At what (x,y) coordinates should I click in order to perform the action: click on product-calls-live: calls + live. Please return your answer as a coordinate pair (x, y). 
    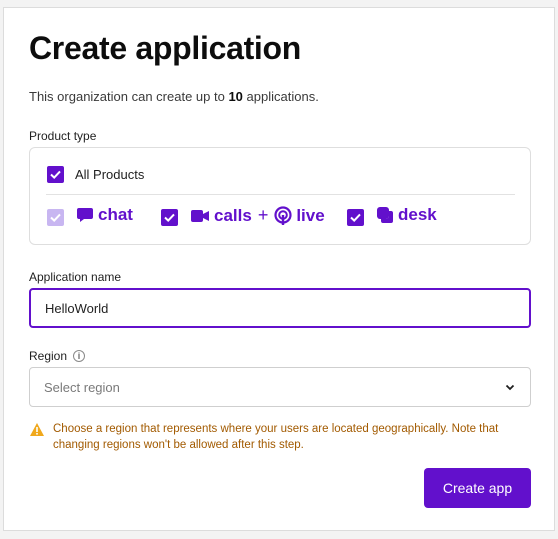
    Looking at the image, I should click on (257, 215).